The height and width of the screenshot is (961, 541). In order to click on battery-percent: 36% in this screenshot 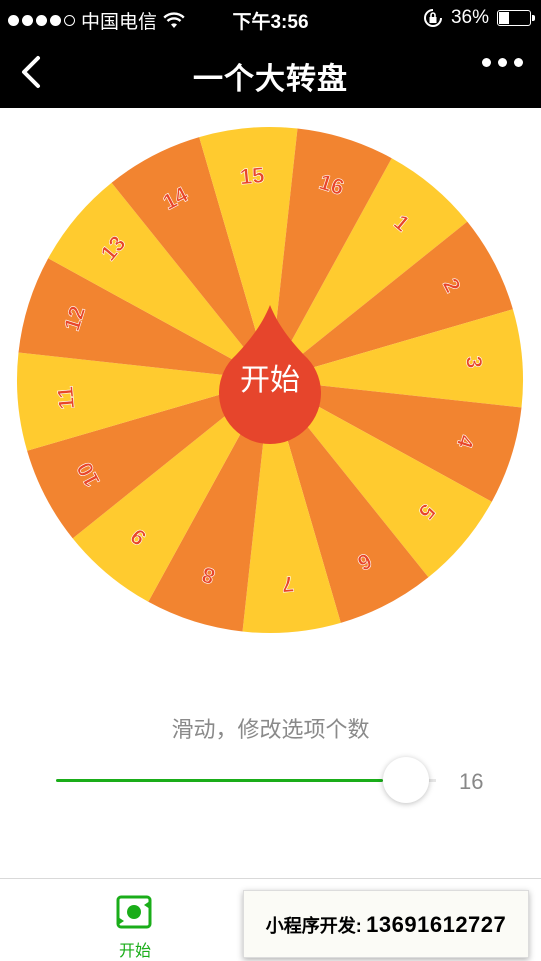, I will do `click(469, 17)`.